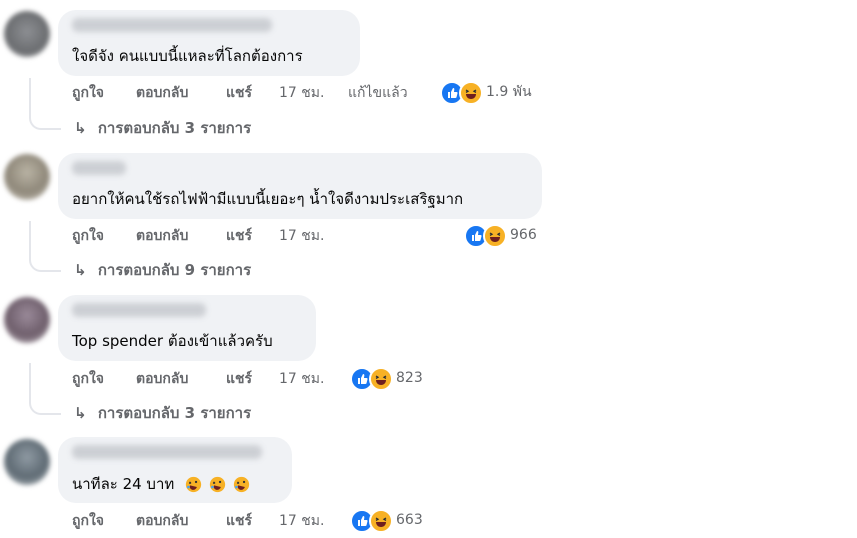  What do you see at coordinates (174, 270) in the screenshot?
I see `replies-label: การตอบกลับ 9 รายการ` at bounding box center [174, 270].